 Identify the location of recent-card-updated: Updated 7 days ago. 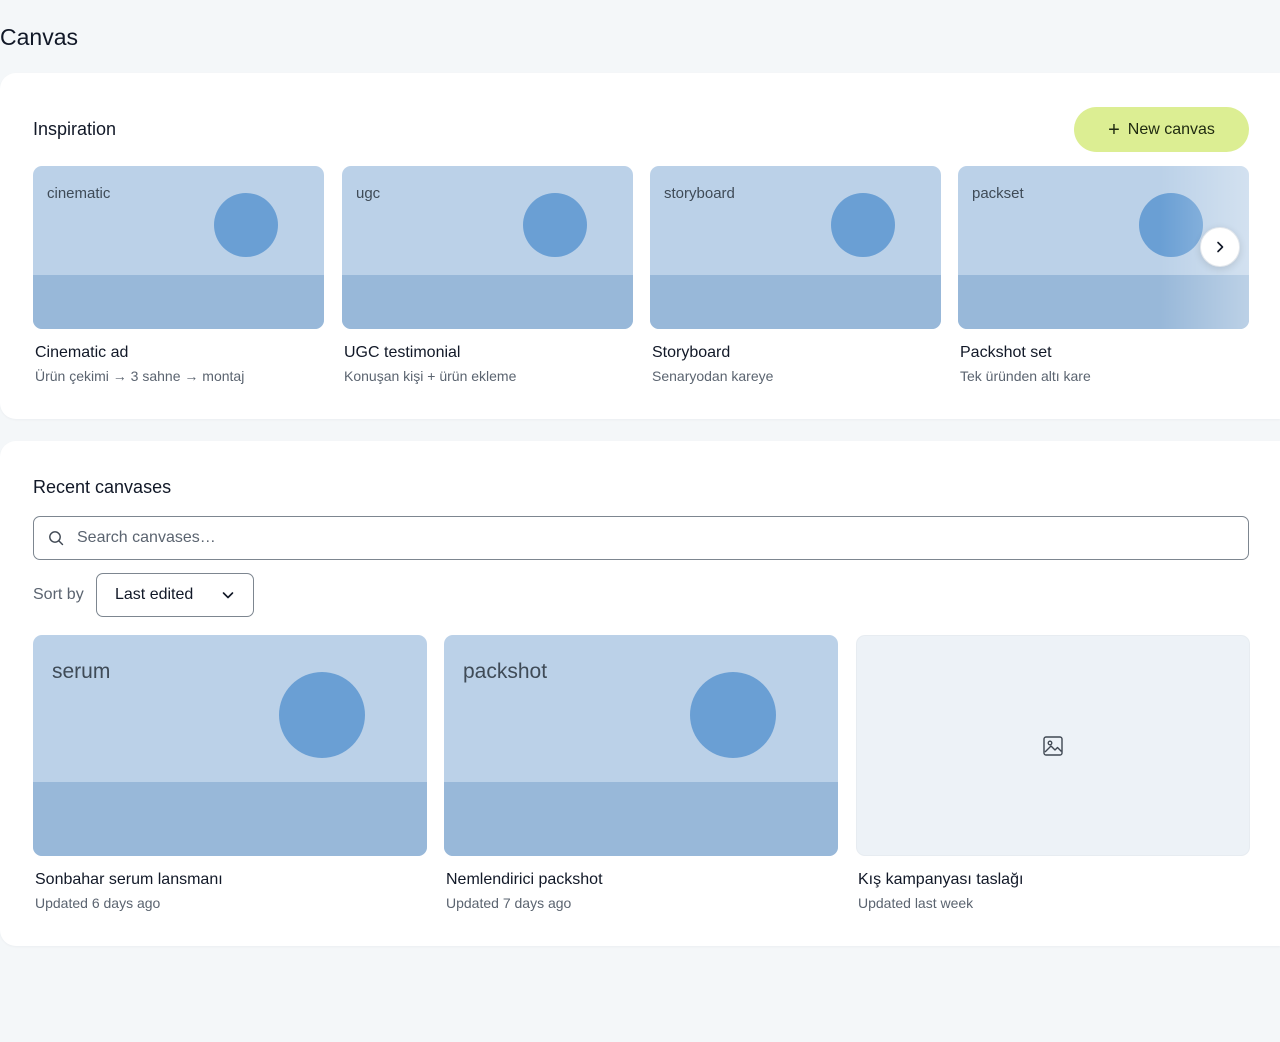
(509, 903).